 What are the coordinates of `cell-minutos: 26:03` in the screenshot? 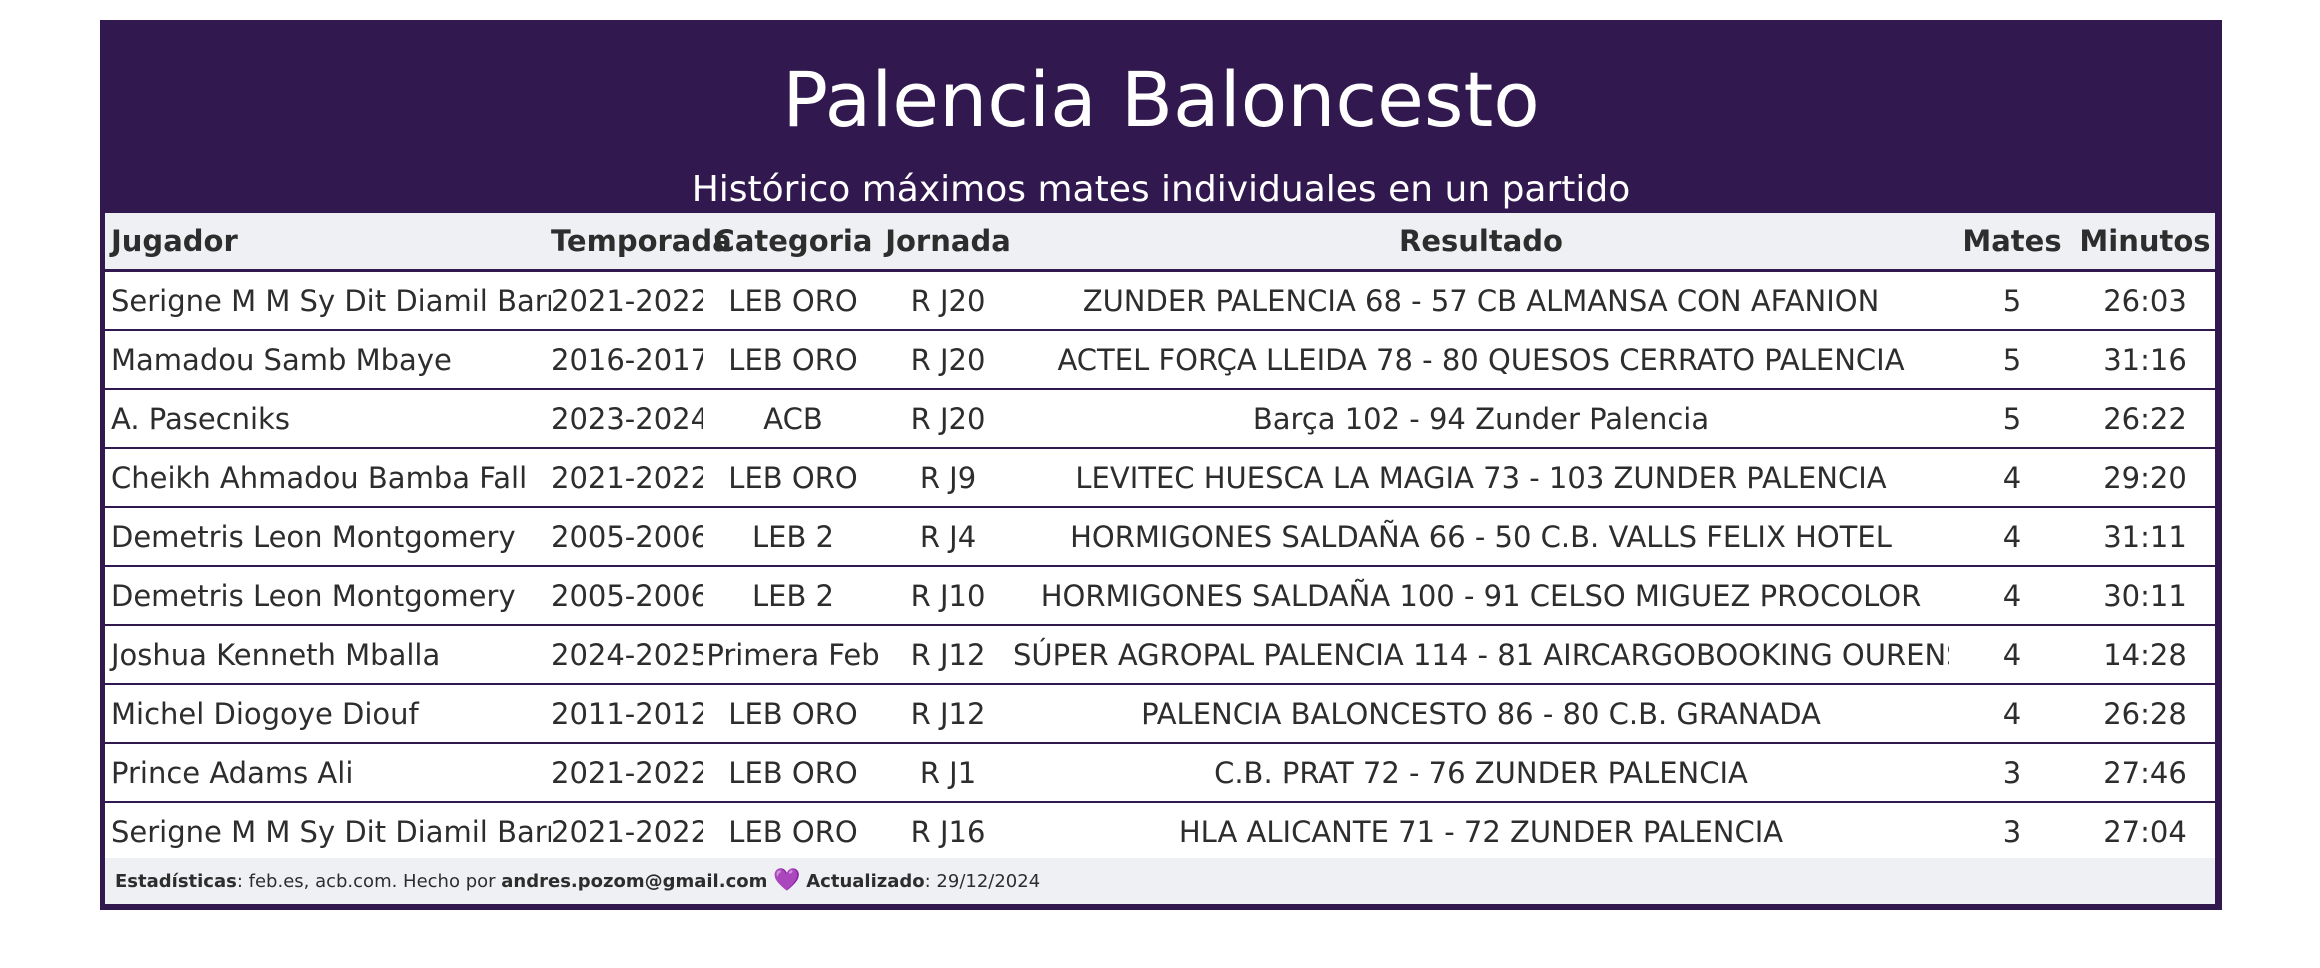 It's located at (2145, 299).